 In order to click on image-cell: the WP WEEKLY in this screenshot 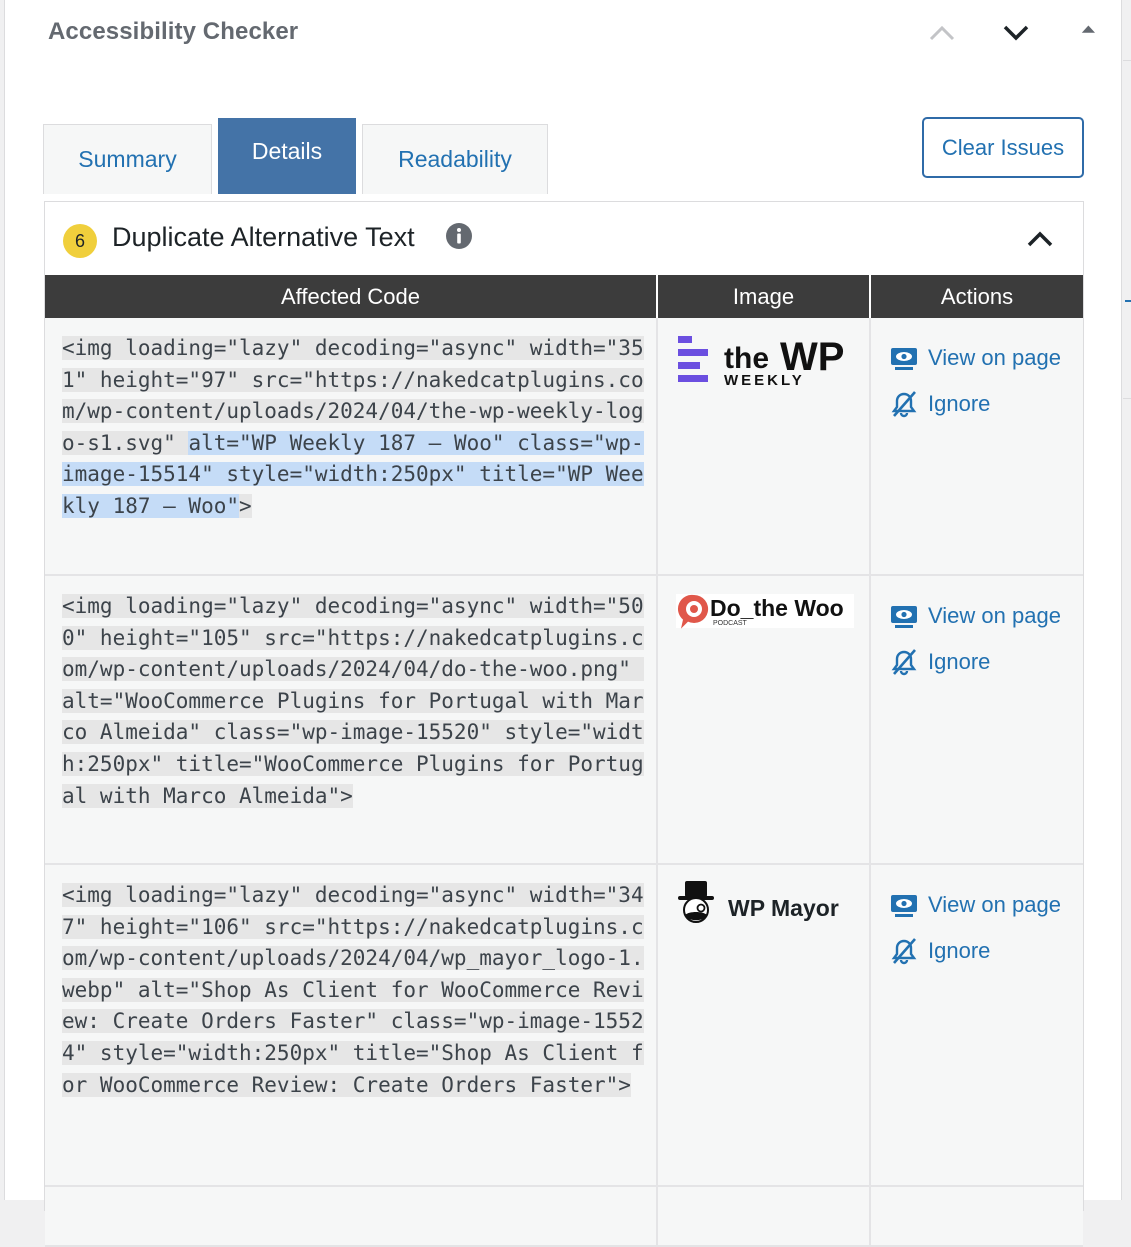, I will do `click(764, 447)`.